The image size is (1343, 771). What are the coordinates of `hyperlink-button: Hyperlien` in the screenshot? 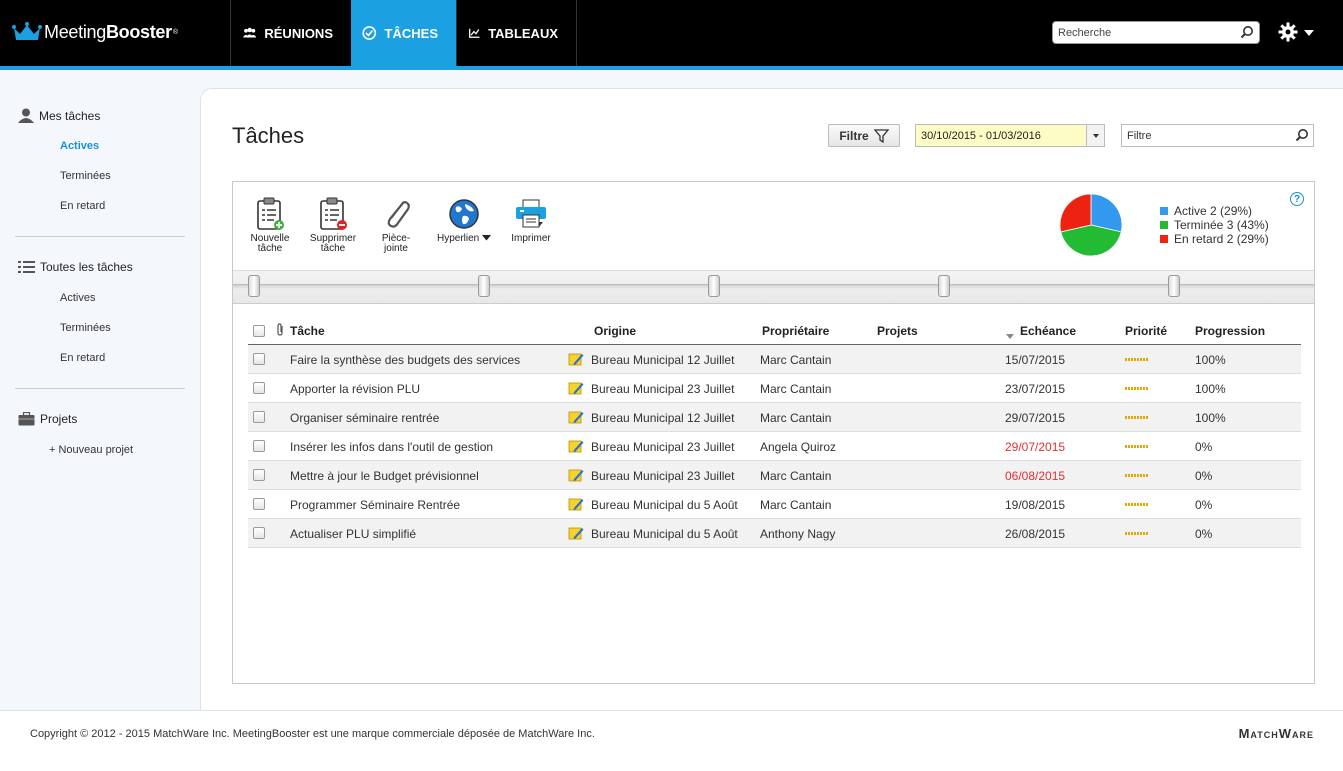 It's located at (464, 220).